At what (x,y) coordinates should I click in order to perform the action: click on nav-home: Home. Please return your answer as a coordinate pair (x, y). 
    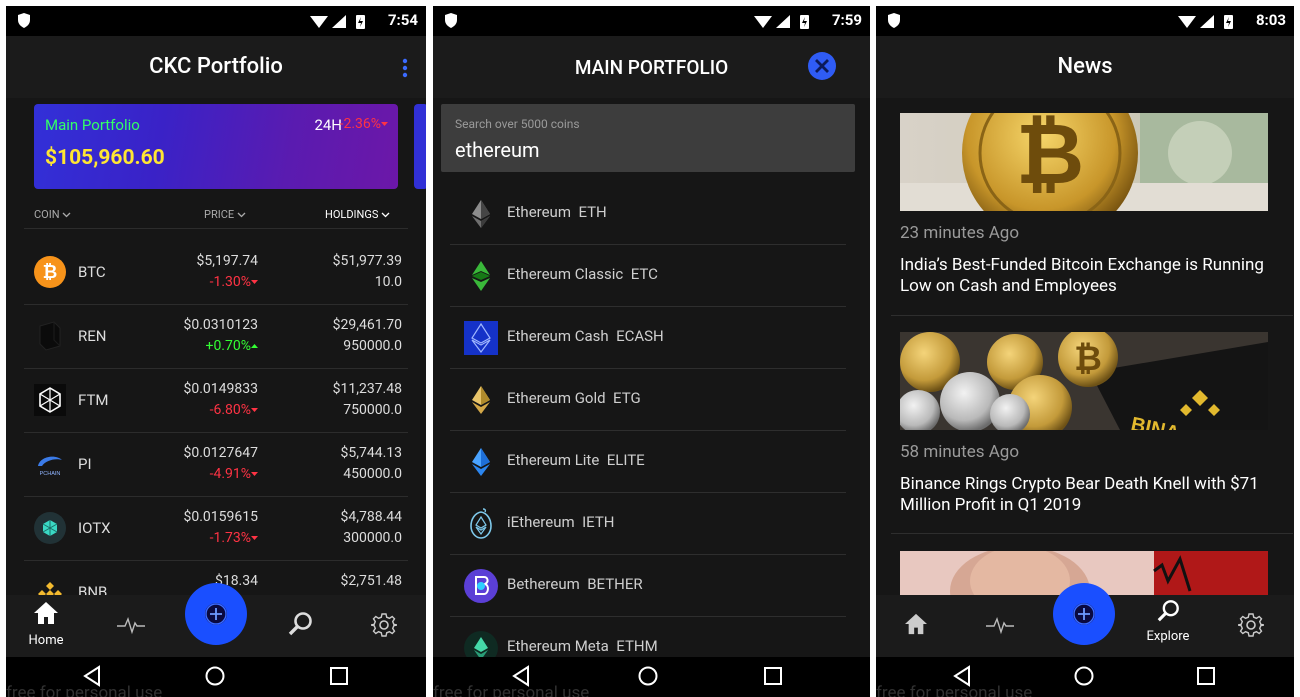
    Looking at the image, I should click on (46, 626).